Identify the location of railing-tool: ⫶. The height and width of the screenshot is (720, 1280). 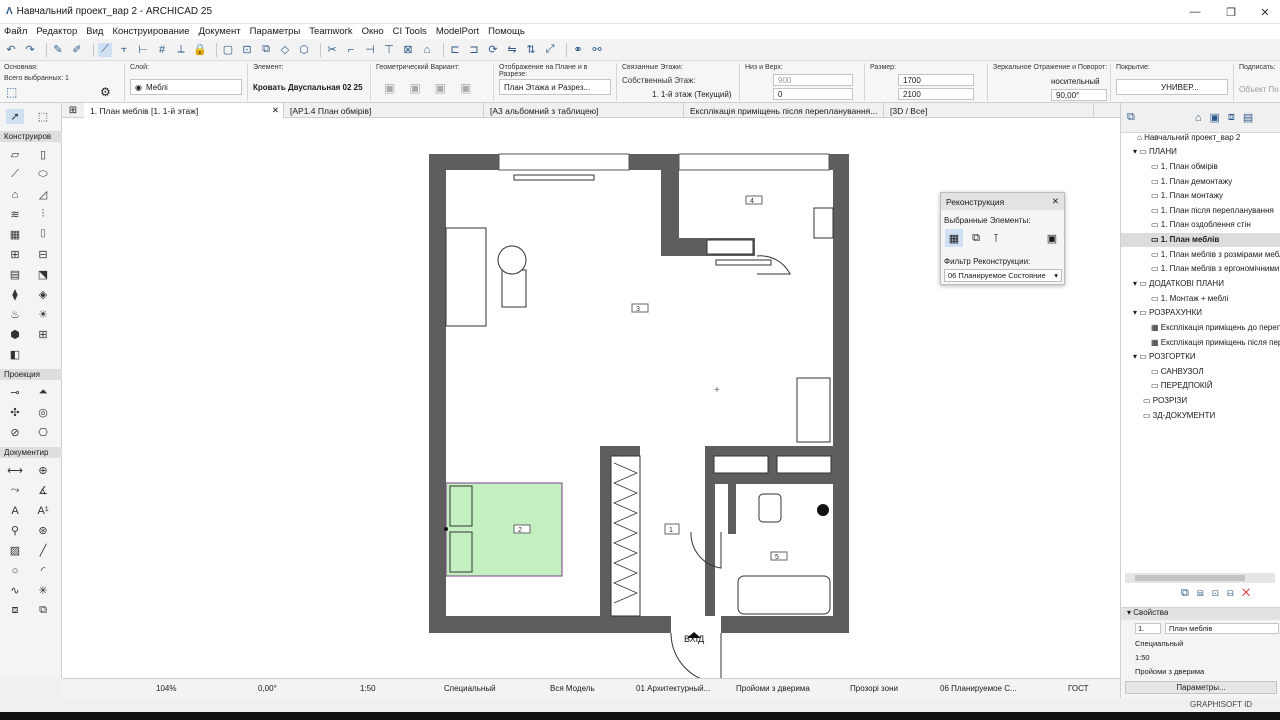
(43, 214).